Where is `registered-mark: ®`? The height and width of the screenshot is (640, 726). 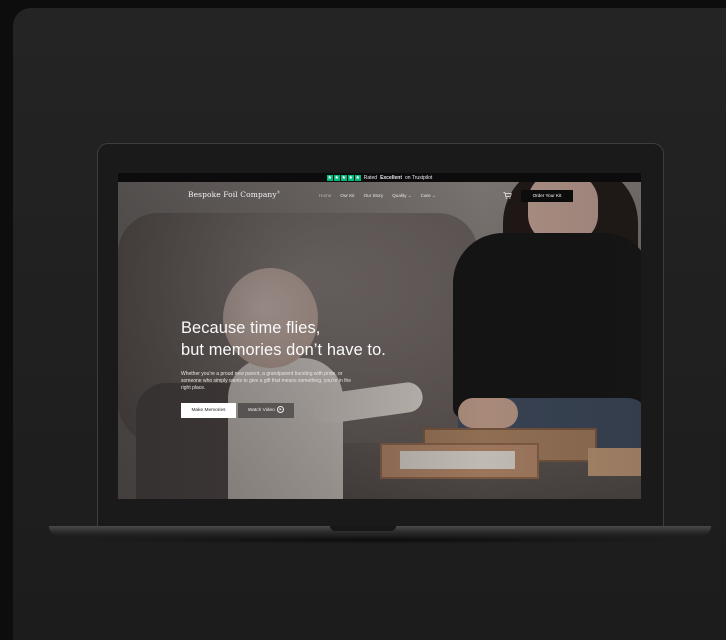 registered-mark: ® is located at coordinates (278, 192).